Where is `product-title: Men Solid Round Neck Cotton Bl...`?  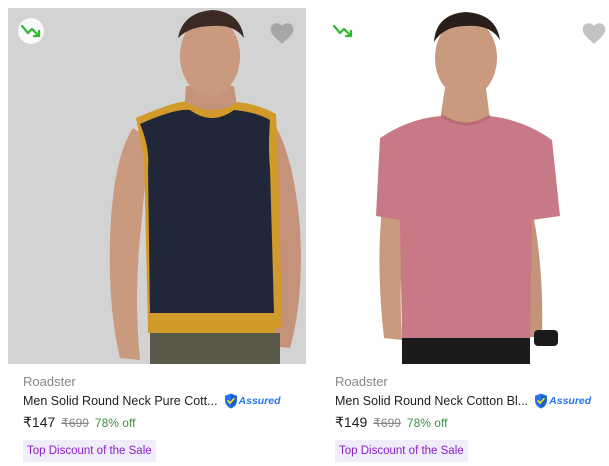 product-title: Men Solid Round Neck Cotton Bl... is located at coordinates (431, 401).